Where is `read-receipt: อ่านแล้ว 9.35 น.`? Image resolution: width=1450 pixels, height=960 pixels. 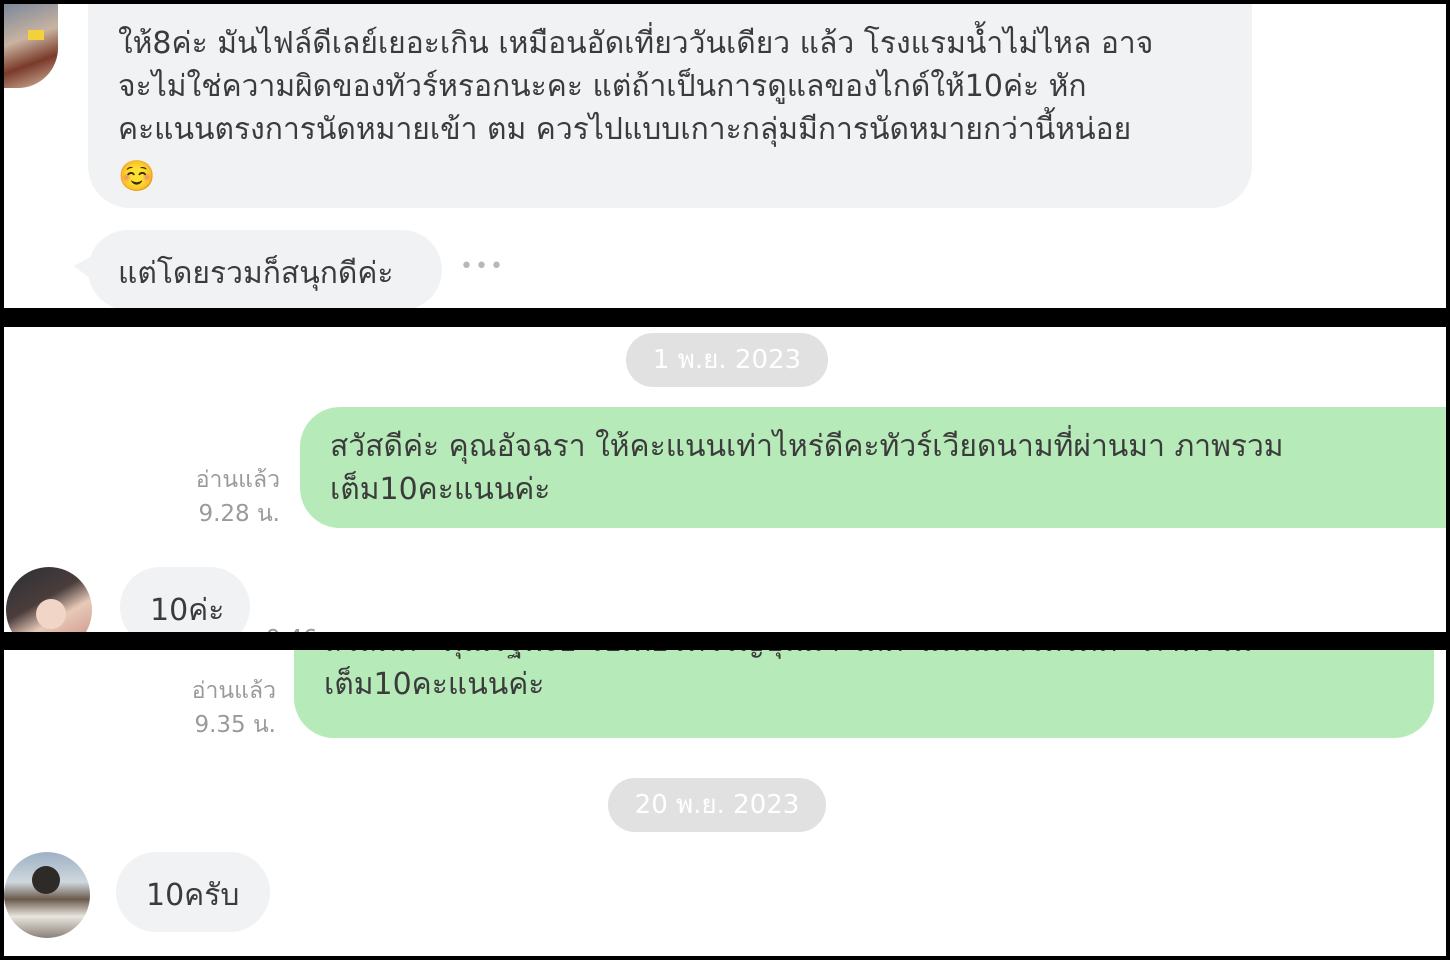
read-receipt: อ่านแล้ว 9.35 น. is located at coordinates (218, 708).